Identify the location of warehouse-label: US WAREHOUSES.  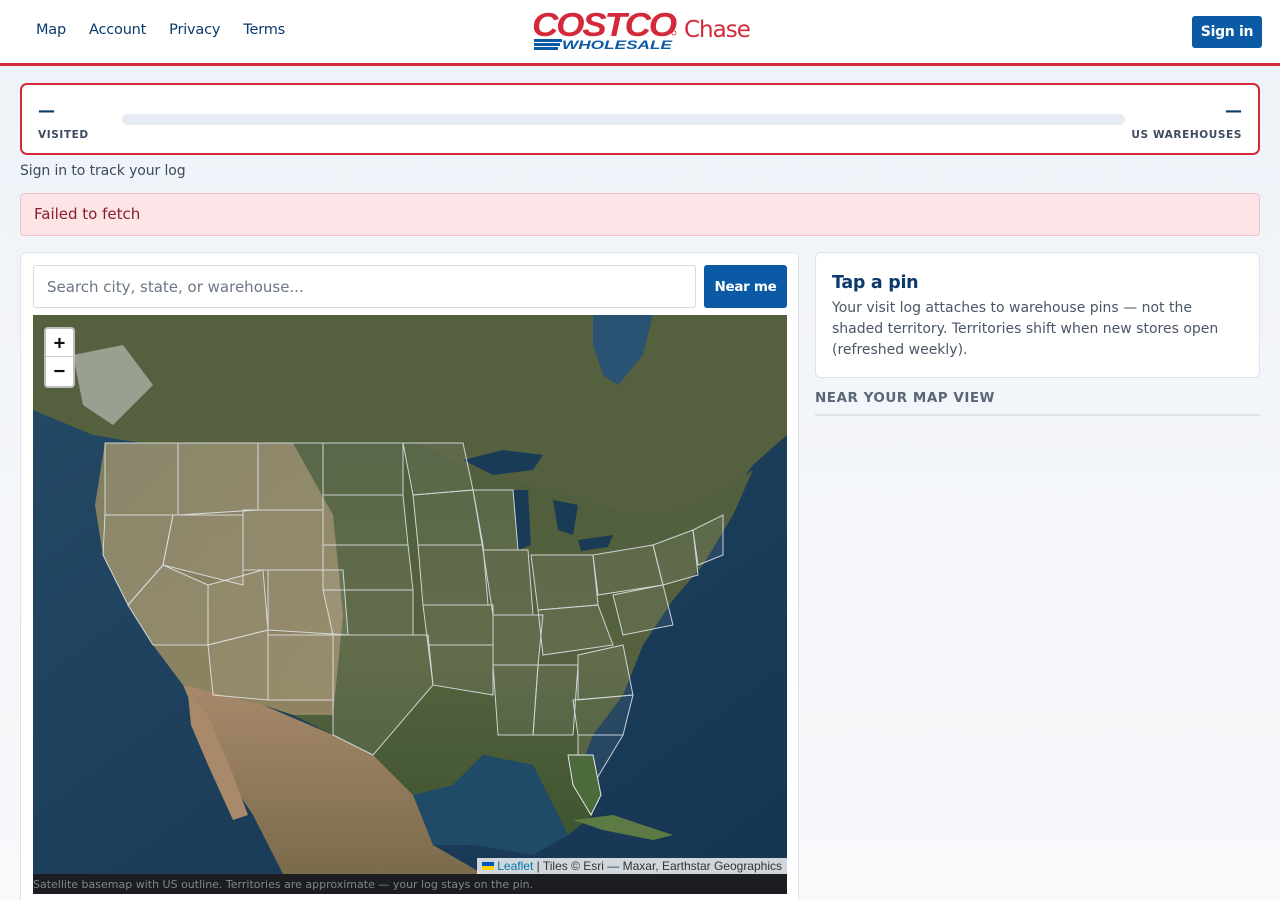
(1186, 135).